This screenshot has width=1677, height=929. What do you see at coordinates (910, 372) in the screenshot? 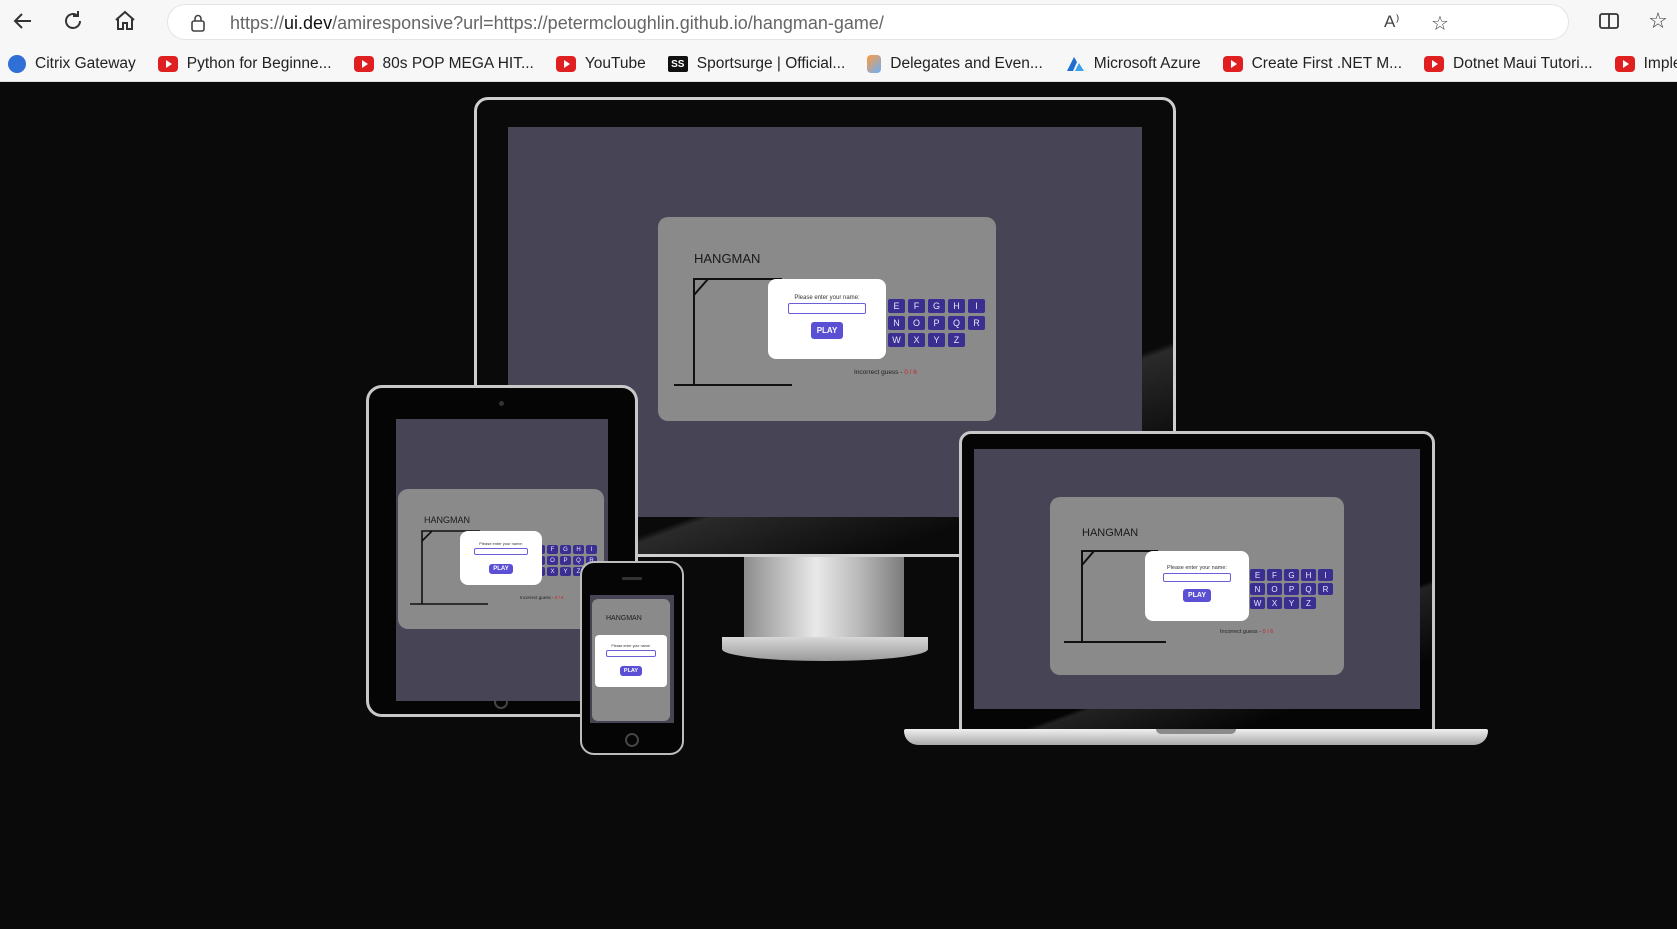
I see `incorrect-count: 0 / 6` at bounding box center [910, 372].